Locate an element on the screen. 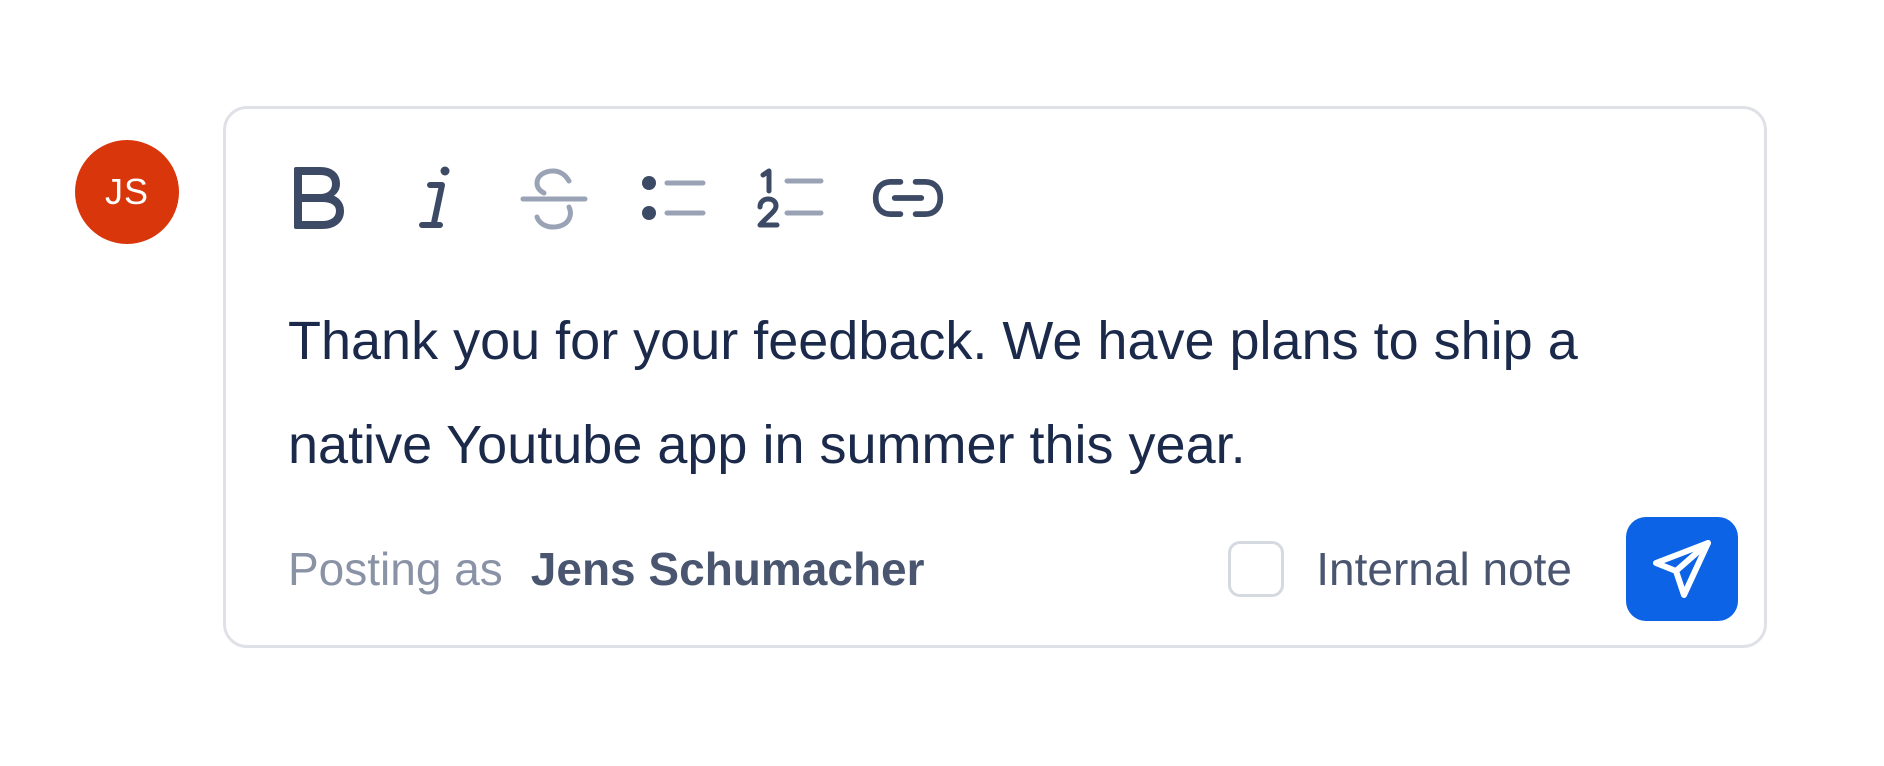 This screenshot has width=1884, height=766. bullet-list-icon is located at coordinates (674, 198).